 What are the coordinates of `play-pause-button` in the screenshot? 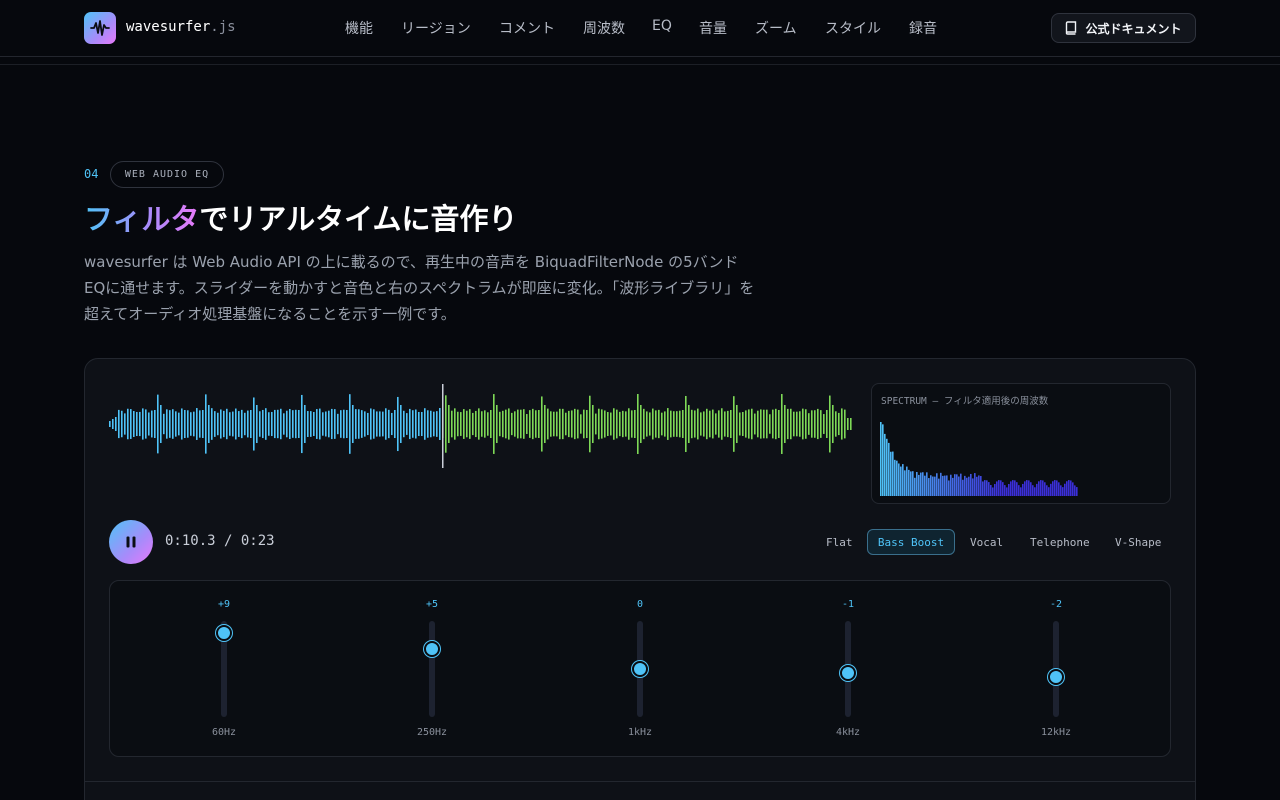 It's located at (131, 542).